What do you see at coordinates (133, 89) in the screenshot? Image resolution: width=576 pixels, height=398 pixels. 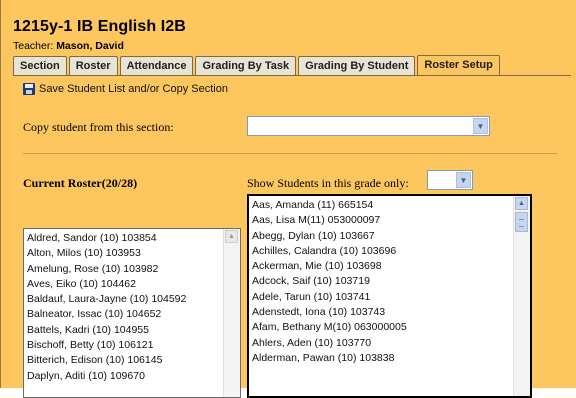 I see `save-label: Save Student List and/or Copy Section` at bounding box center [133, 89].